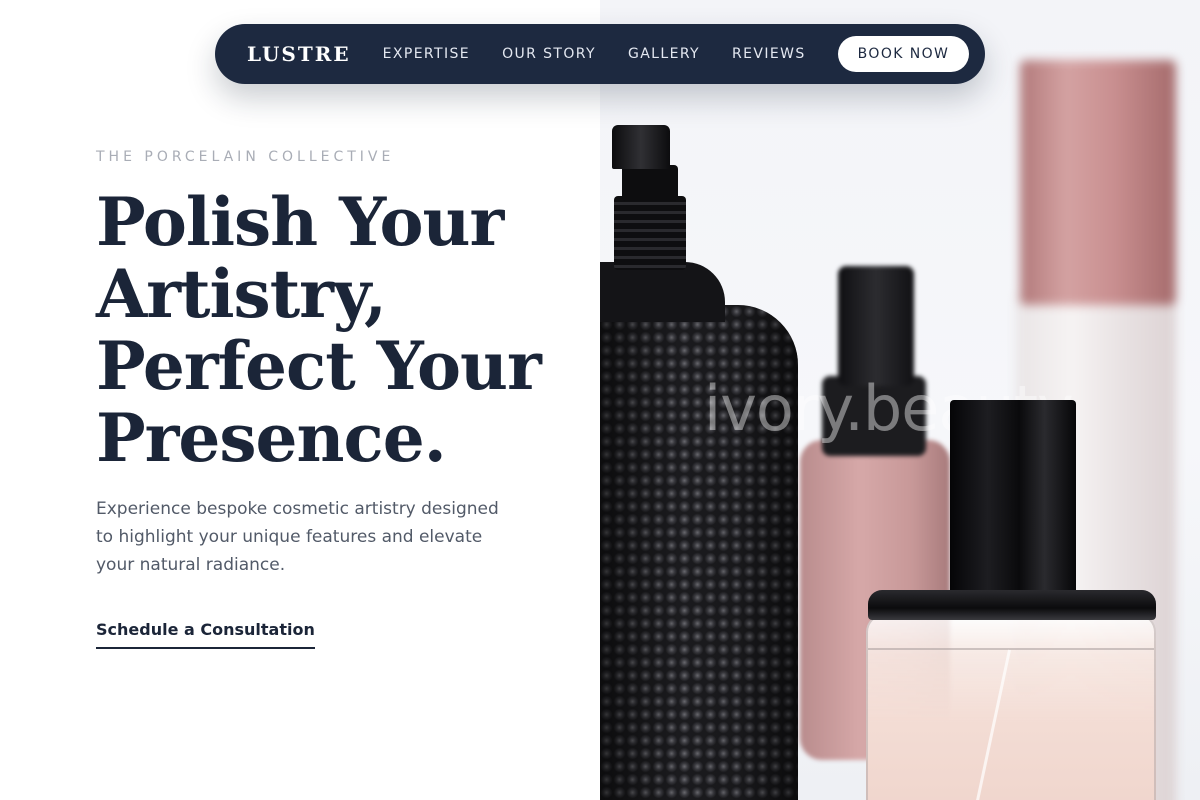 This screenshot has height=800, width=1200. What do you see at coordinates (300, 222) in the screenshot?
I see `headline-line-1: Polish Your` at bounding box center [300, 222].